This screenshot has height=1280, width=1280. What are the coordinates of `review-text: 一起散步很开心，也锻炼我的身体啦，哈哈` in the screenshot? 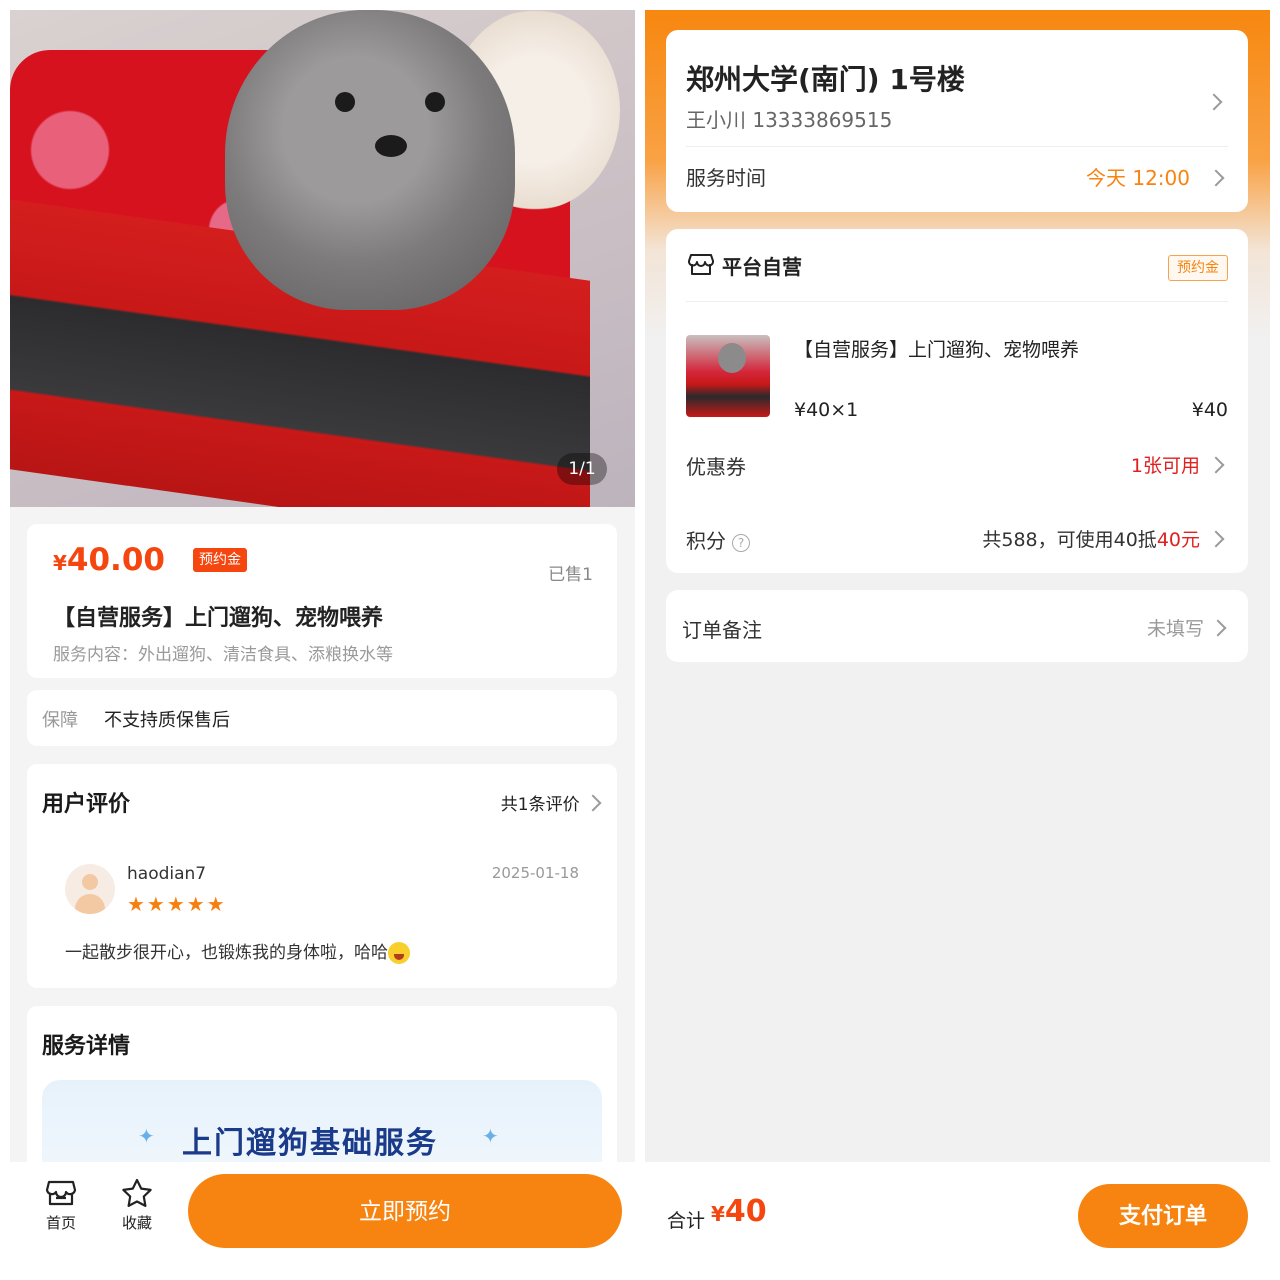 It's located at (226, 953).